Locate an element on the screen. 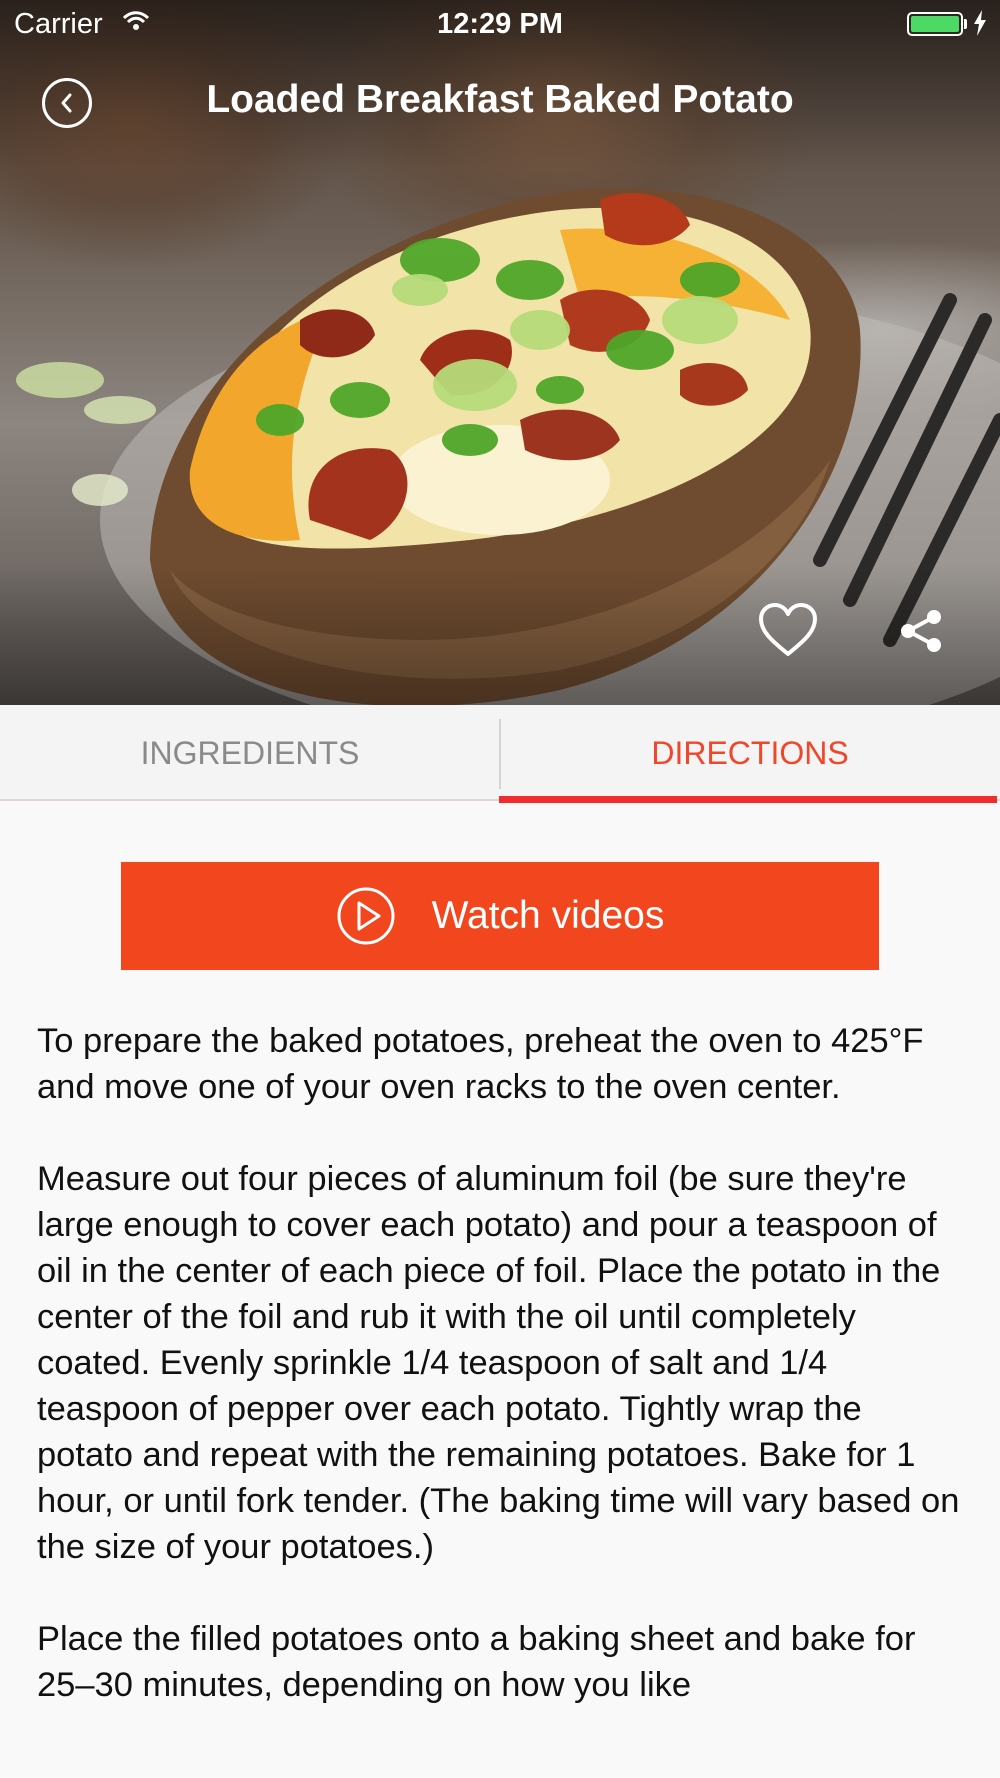  back-button is located at coordinates (67, 103).